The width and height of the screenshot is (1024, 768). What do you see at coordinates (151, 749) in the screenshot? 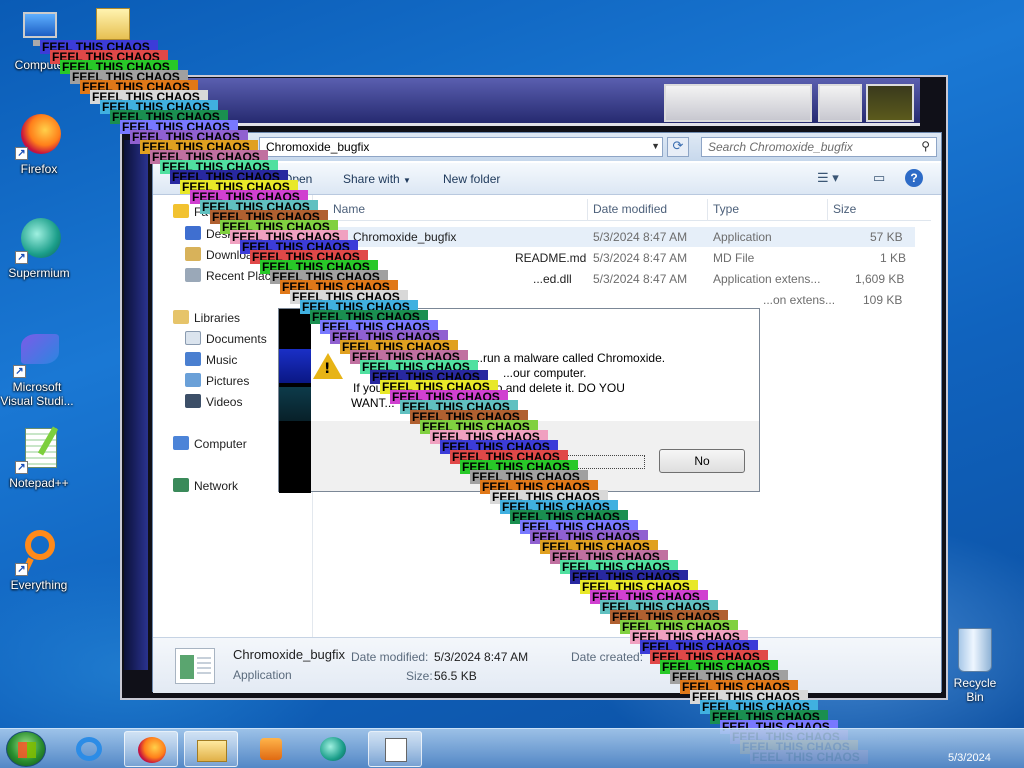
I see `firefox-icon` at bounding box center [151, 749].